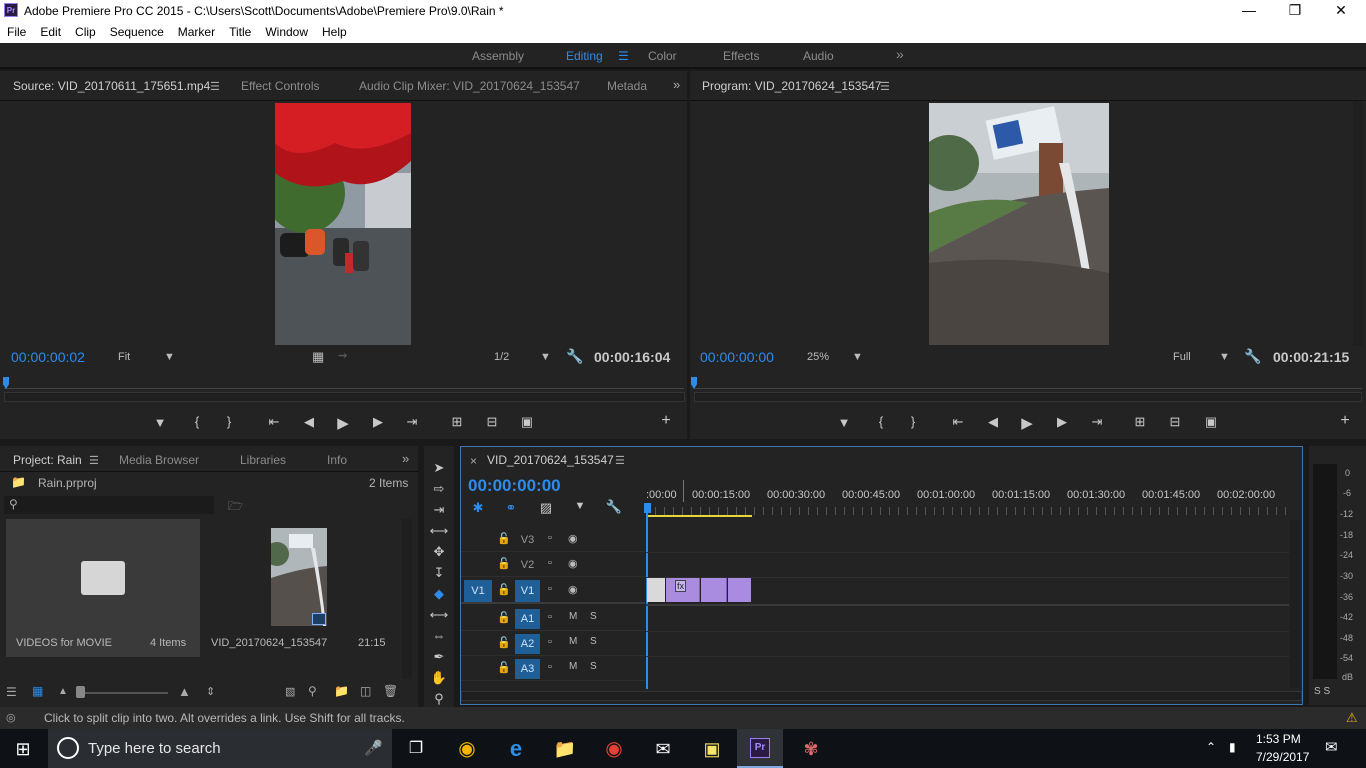 Image resolution: width=1366 pixels, height=768 pixels. What do you see at coordinates (439, 657) in the screenshot?
I see `pen-tool-icon: ✒` at bounding box center [439, 657].